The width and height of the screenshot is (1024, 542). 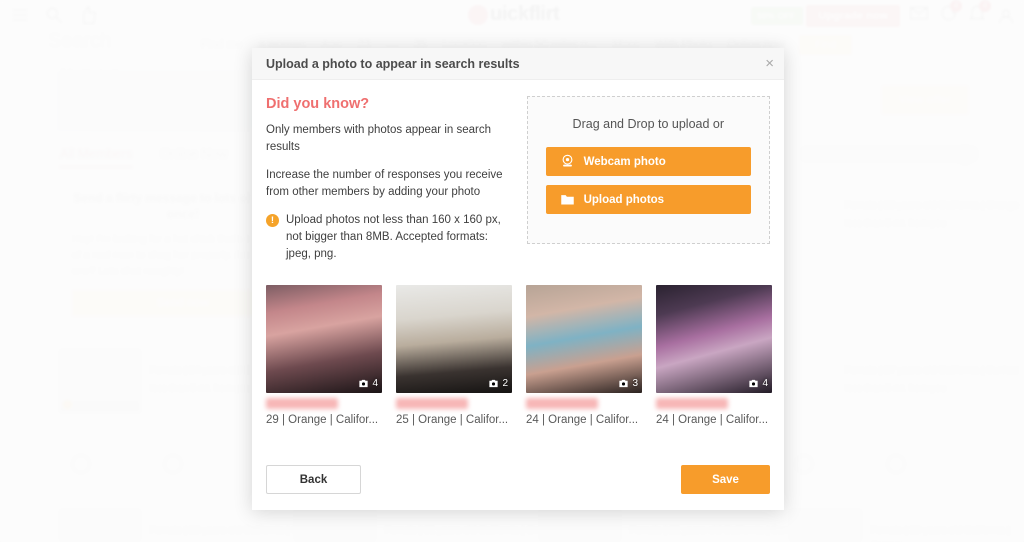 What do you see at coordinates (454, 339) in the screenshot?
I see `profile-photo: 2` at bounding box center [454, 339].